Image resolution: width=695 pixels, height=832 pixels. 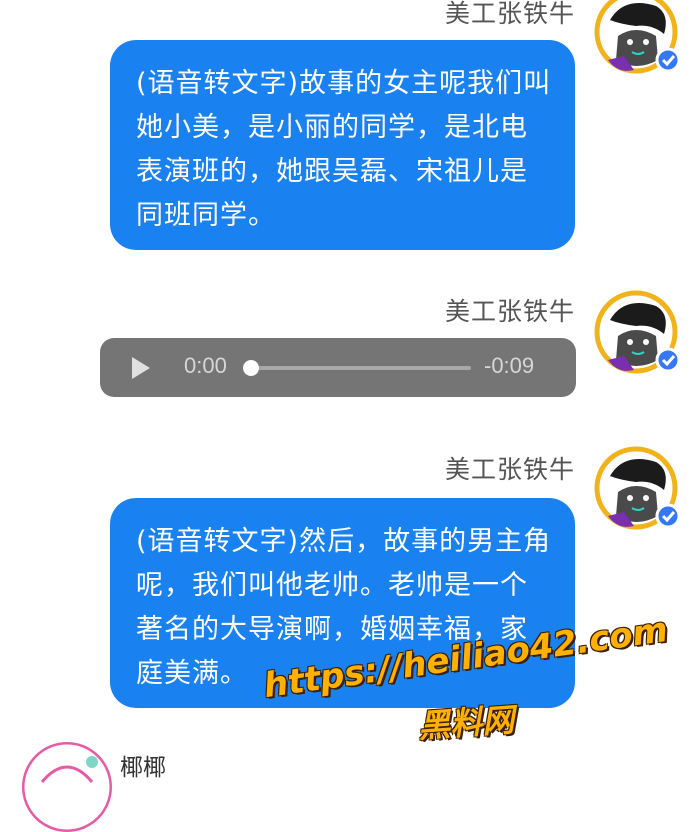 What do you see at coordinates (466, 723) in the screenshot?
I see `watermark-name: 黑料网` at bounding box center [466, 723].